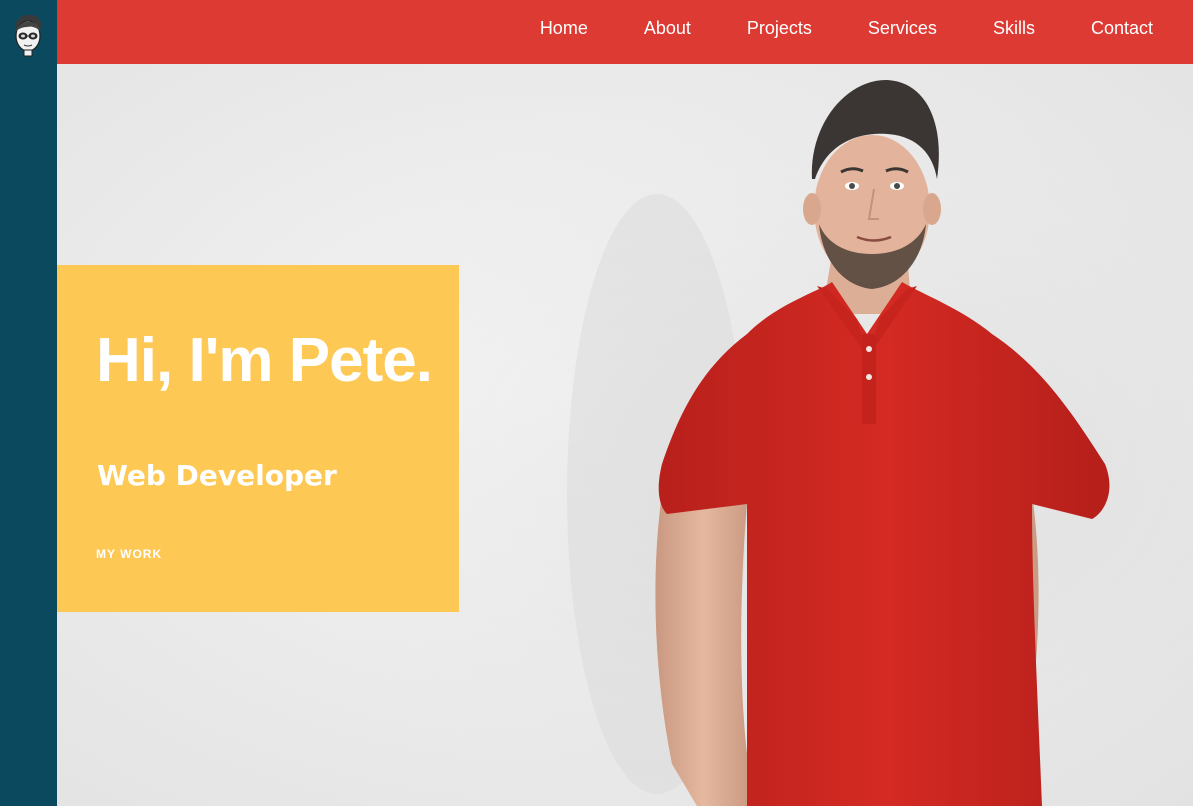 The height and width of the screenshot is (806, 1193). I want to click on nav-link-projects: Projects, so click(779, 28).